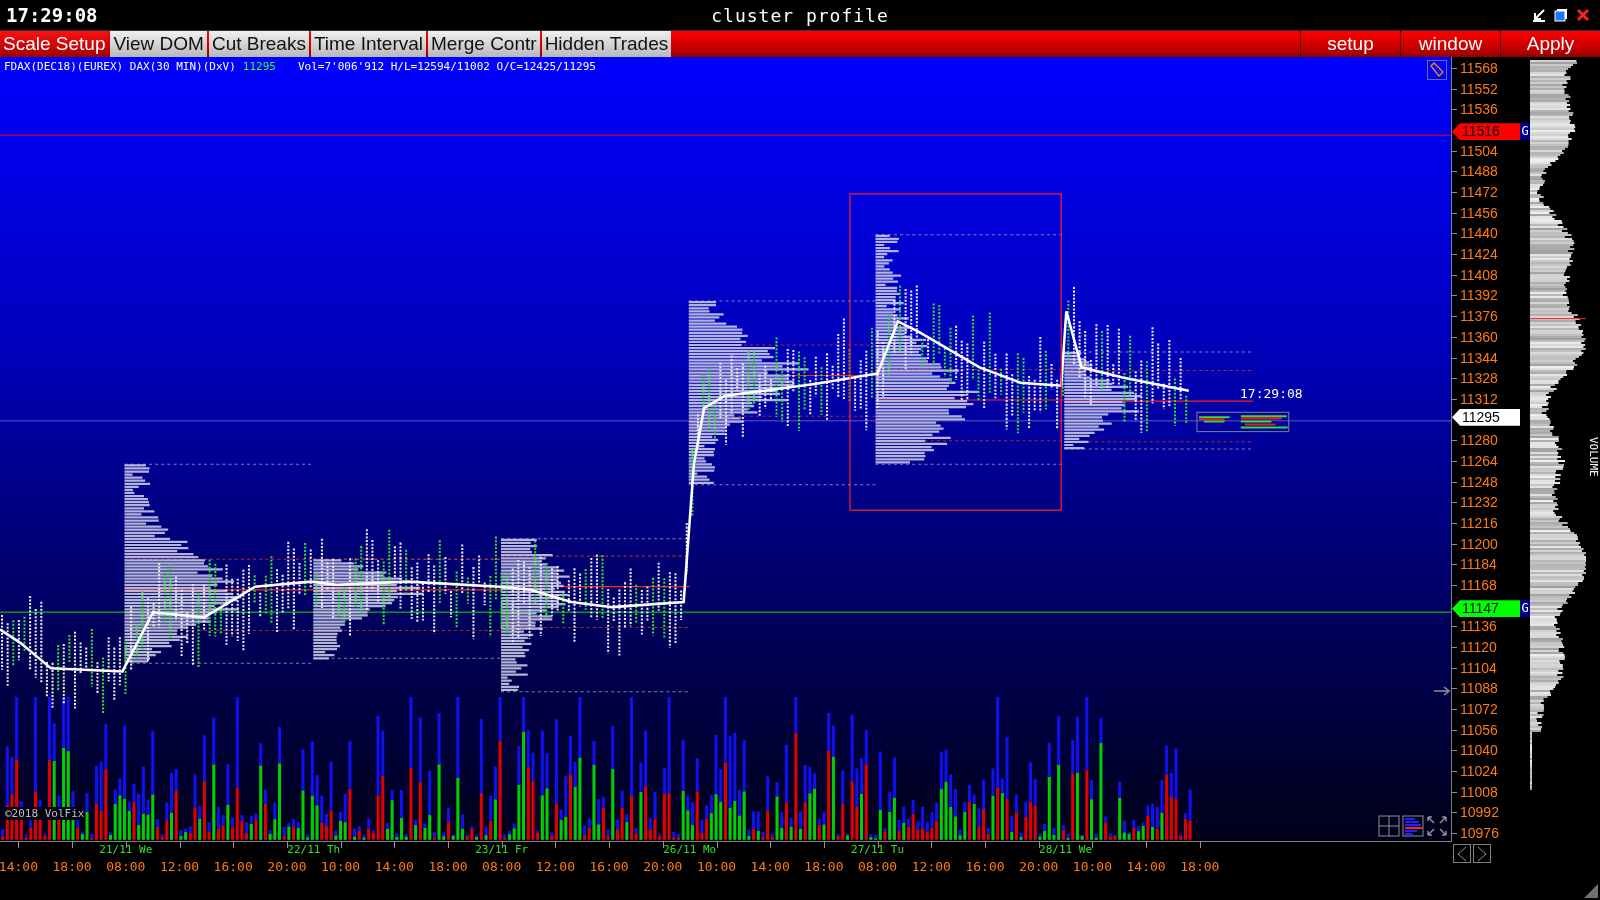 This screenshot has width=1600, height=900. I want to click on stats-label: Vol=7'006'912 H/L=12594/11002 O/C=12425/11295, so click(446, 66).